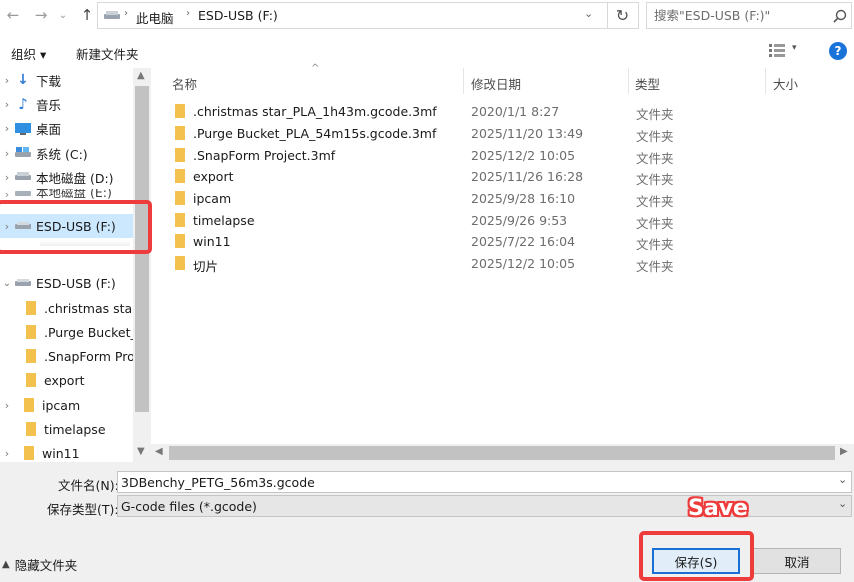  I want to click on tree-item: .christmas star_, so click(86, 308).